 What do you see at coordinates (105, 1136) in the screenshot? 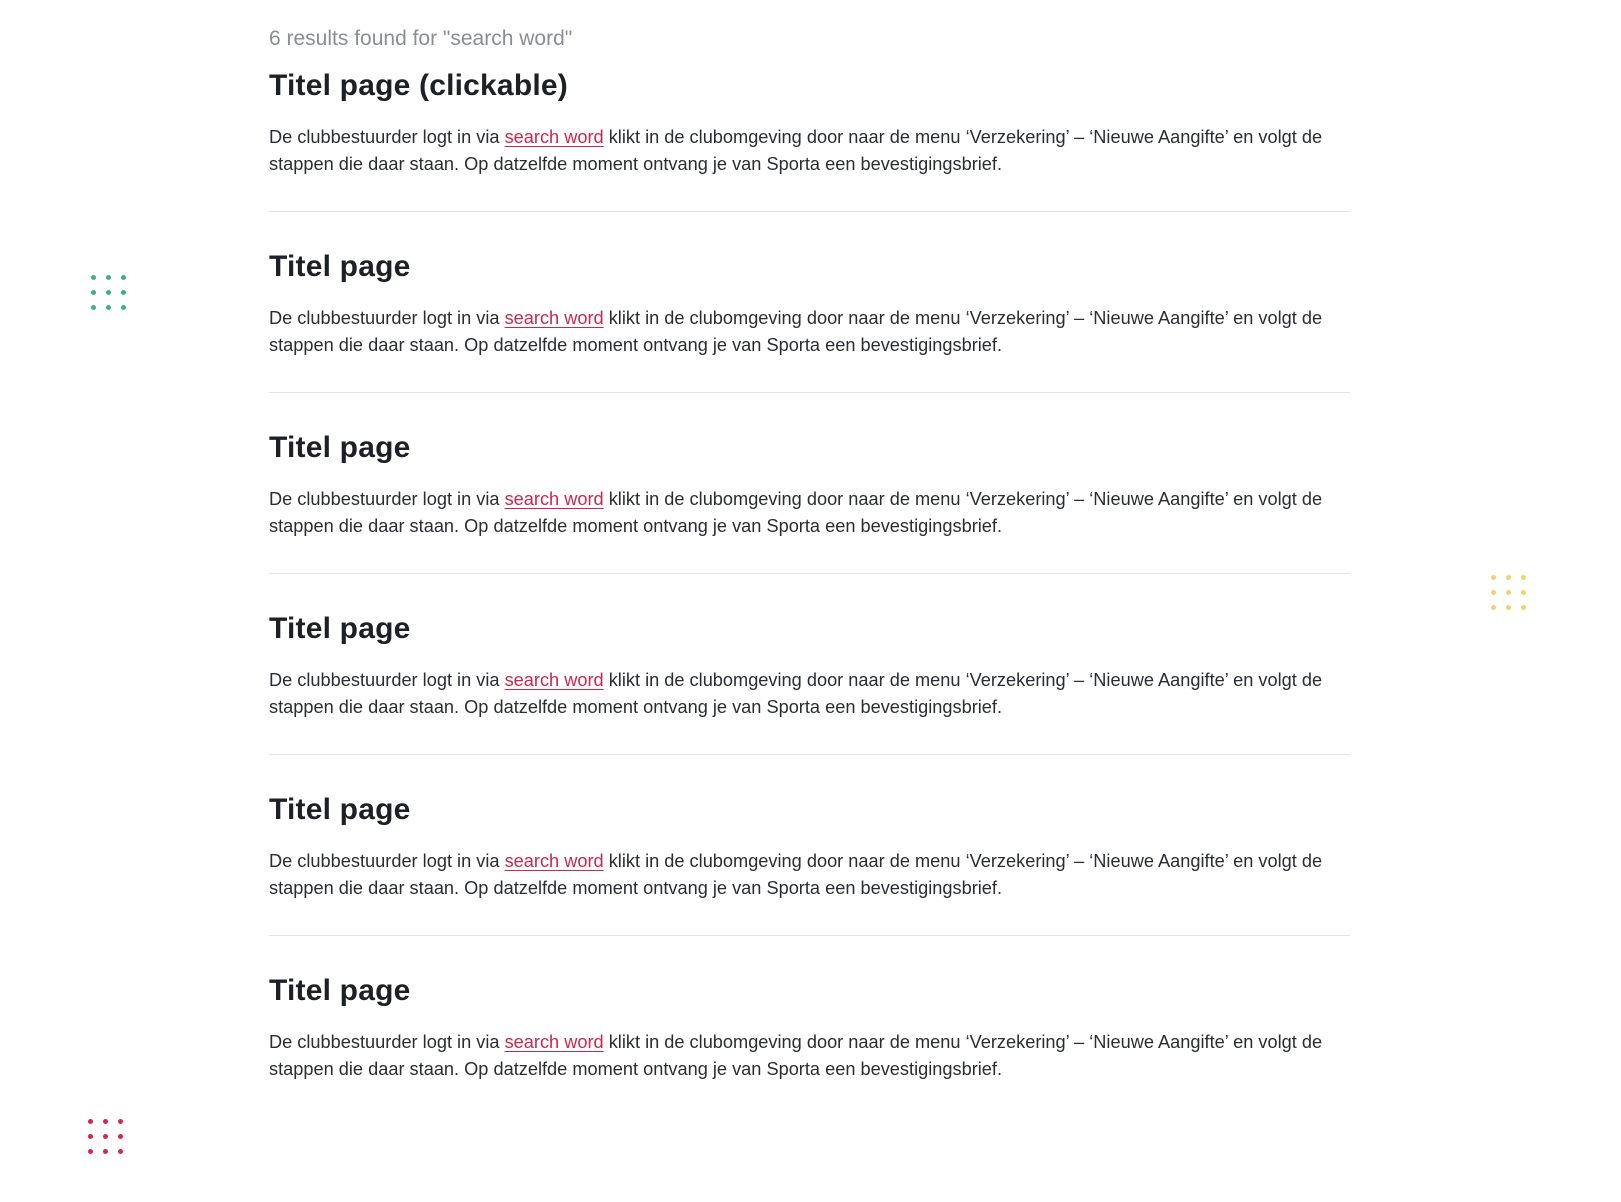
I see `dot-grid-red-decoration` at bounding box center [105, 1136].